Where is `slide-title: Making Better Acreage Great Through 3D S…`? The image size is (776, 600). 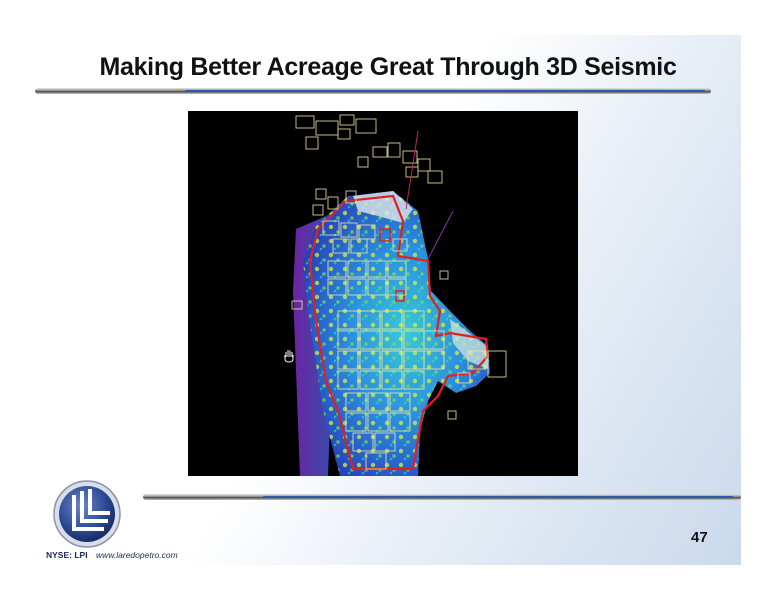
slide-title: Making Better Acreage Great Through 3D S… is located at coordinates (388, 67).